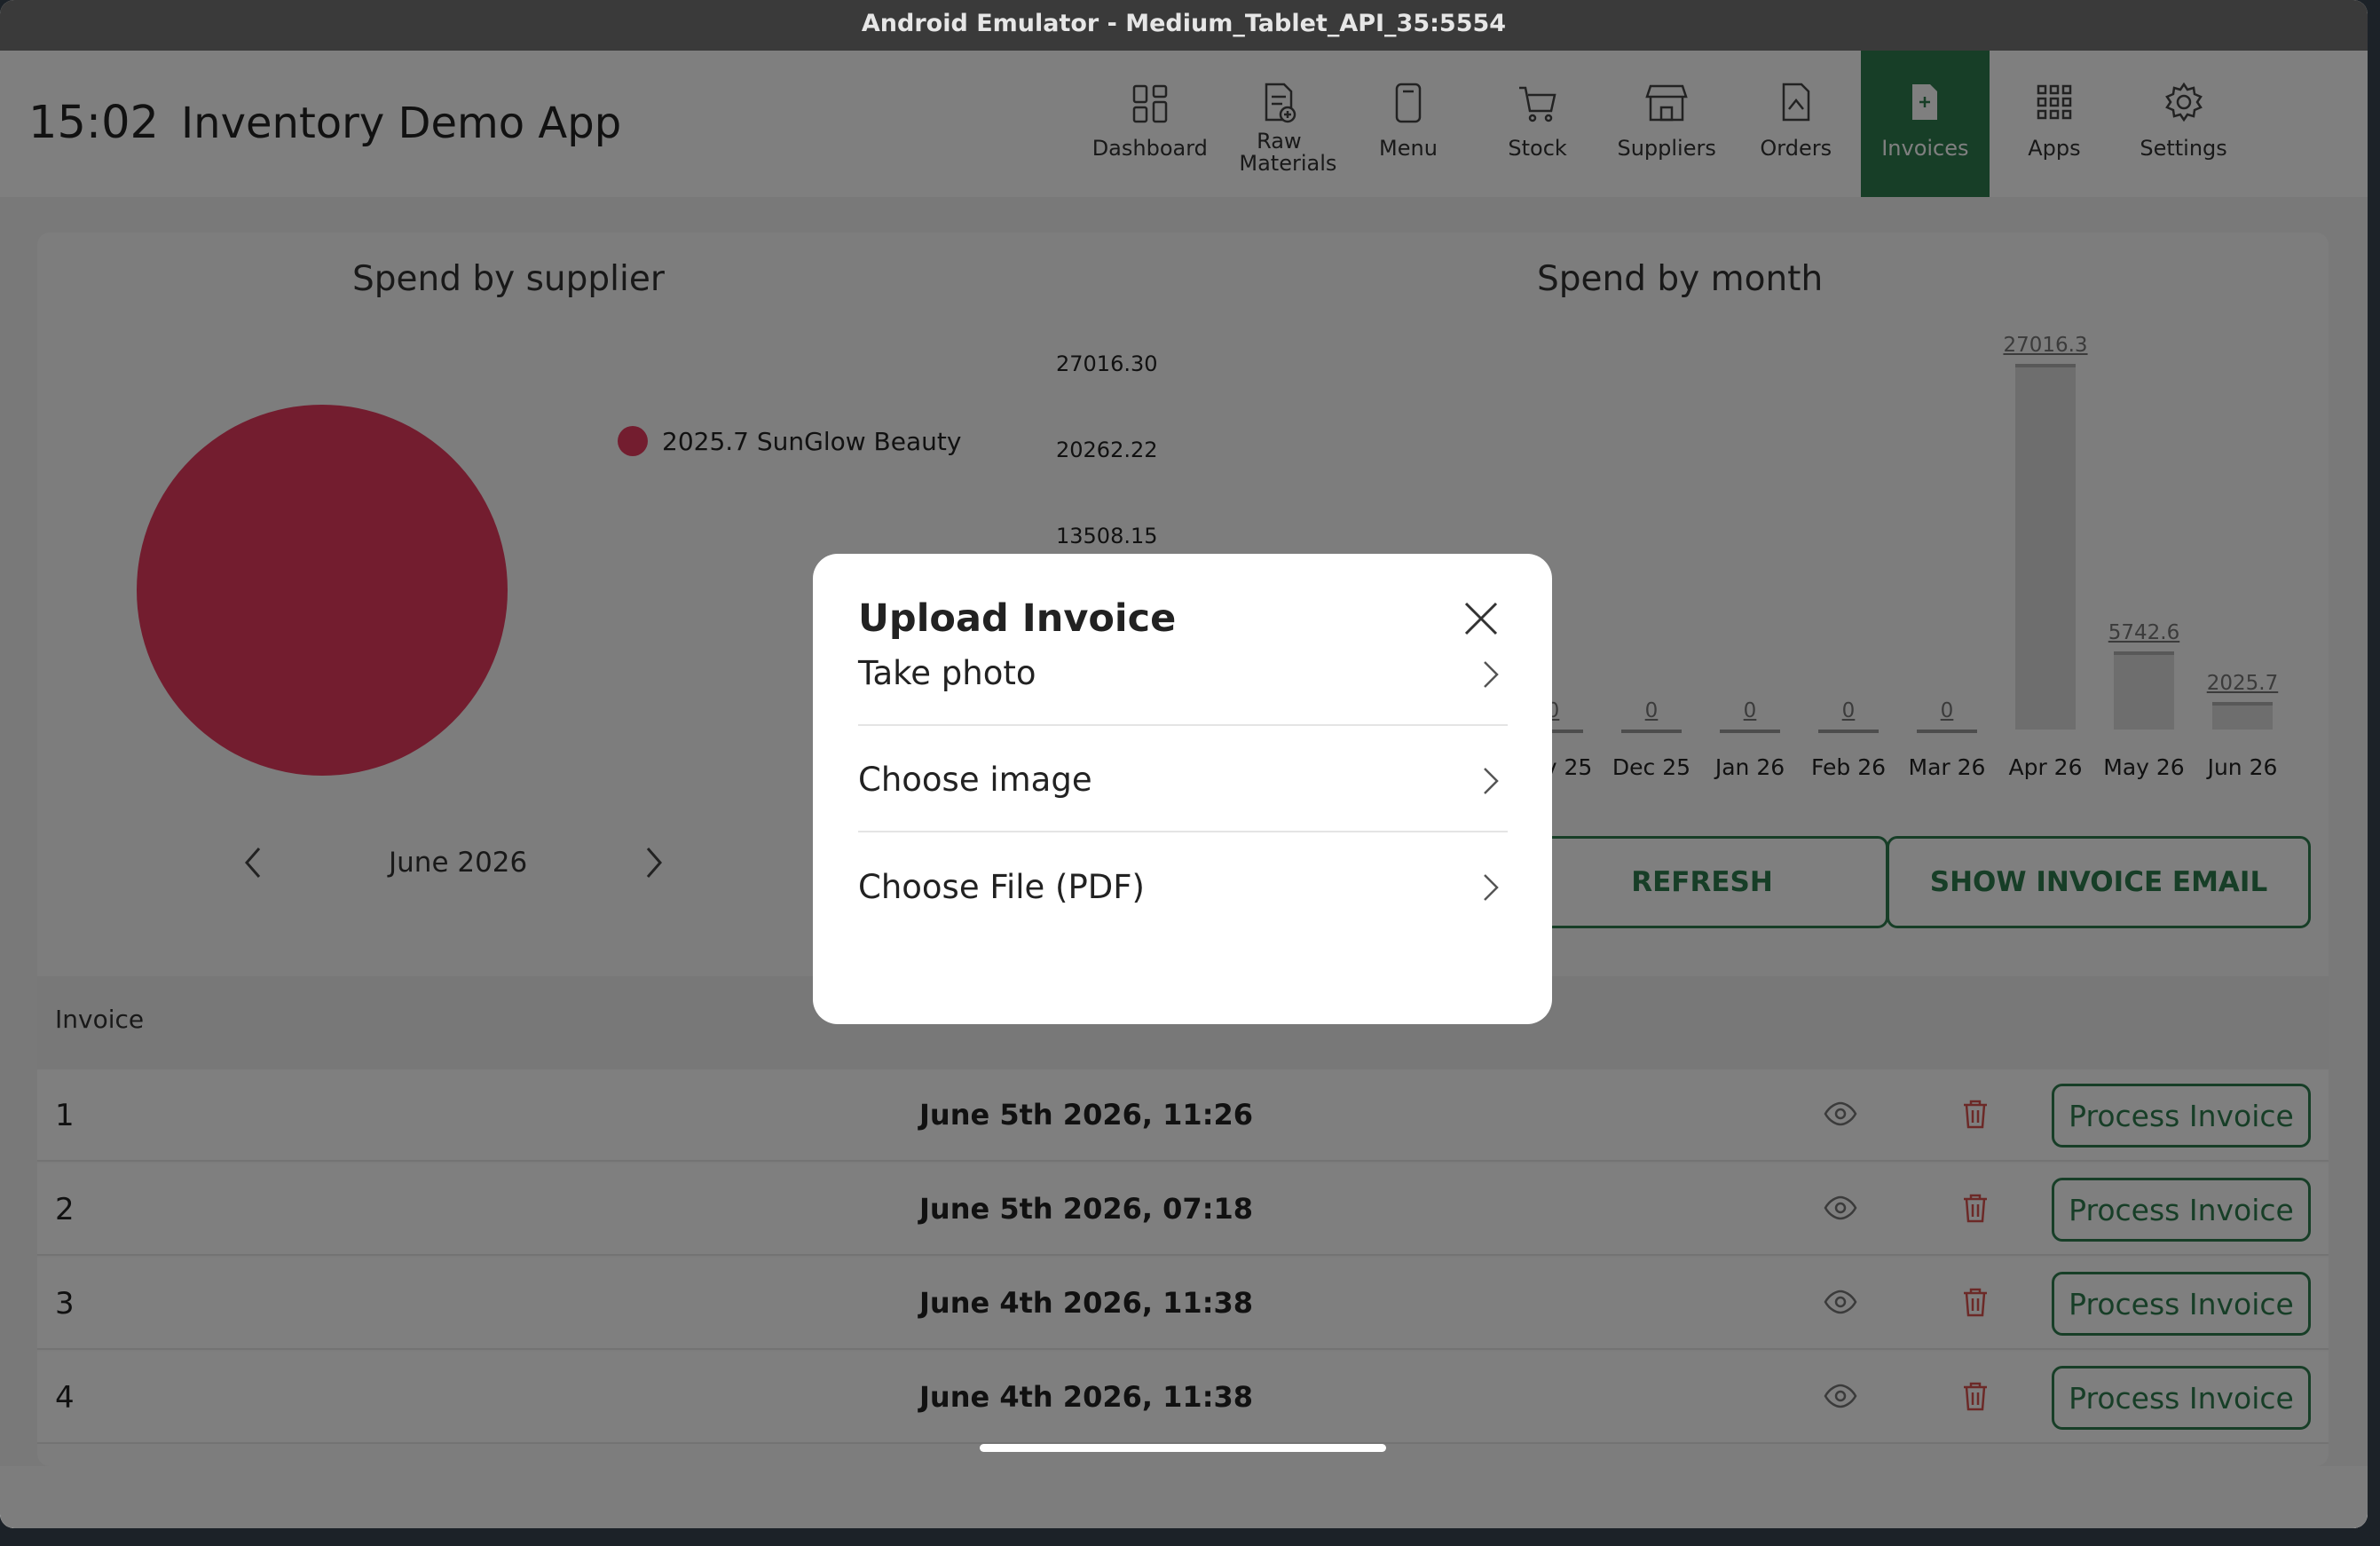  I want to click on home-indicator, so click(1183, 1448).